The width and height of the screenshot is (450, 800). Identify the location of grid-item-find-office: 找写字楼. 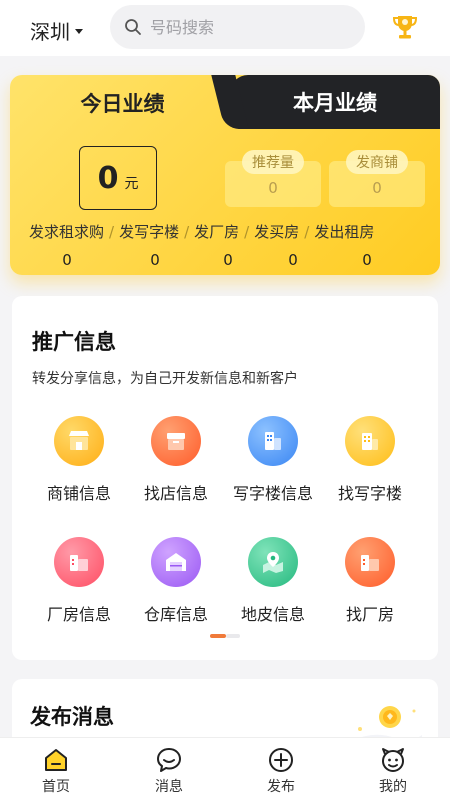
(370, 460).